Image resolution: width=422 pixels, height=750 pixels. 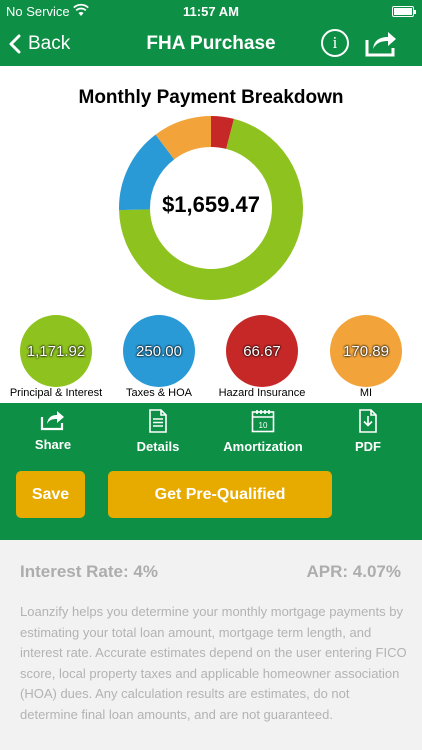 I want to click on nav-bar: Back FHA Purchase i, so click(x=211, y=44).